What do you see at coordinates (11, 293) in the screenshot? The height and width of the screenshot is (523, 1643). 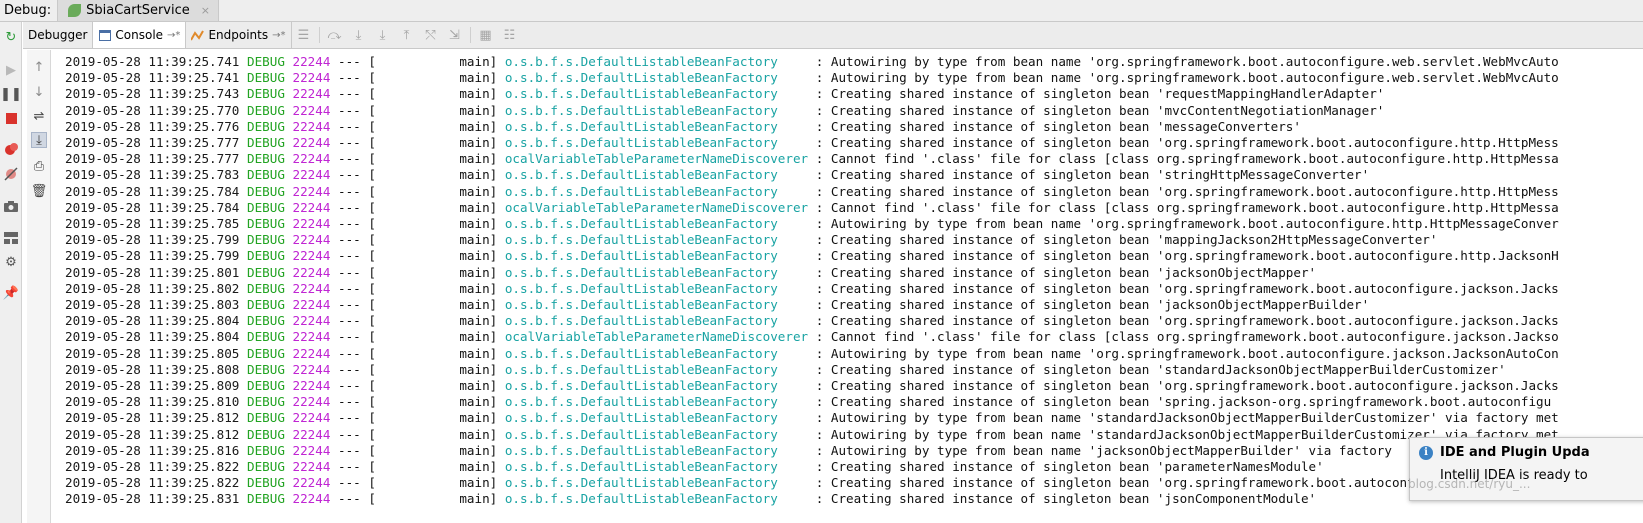 I see `pin-icon: 📌` at bounding box center [11, 293].